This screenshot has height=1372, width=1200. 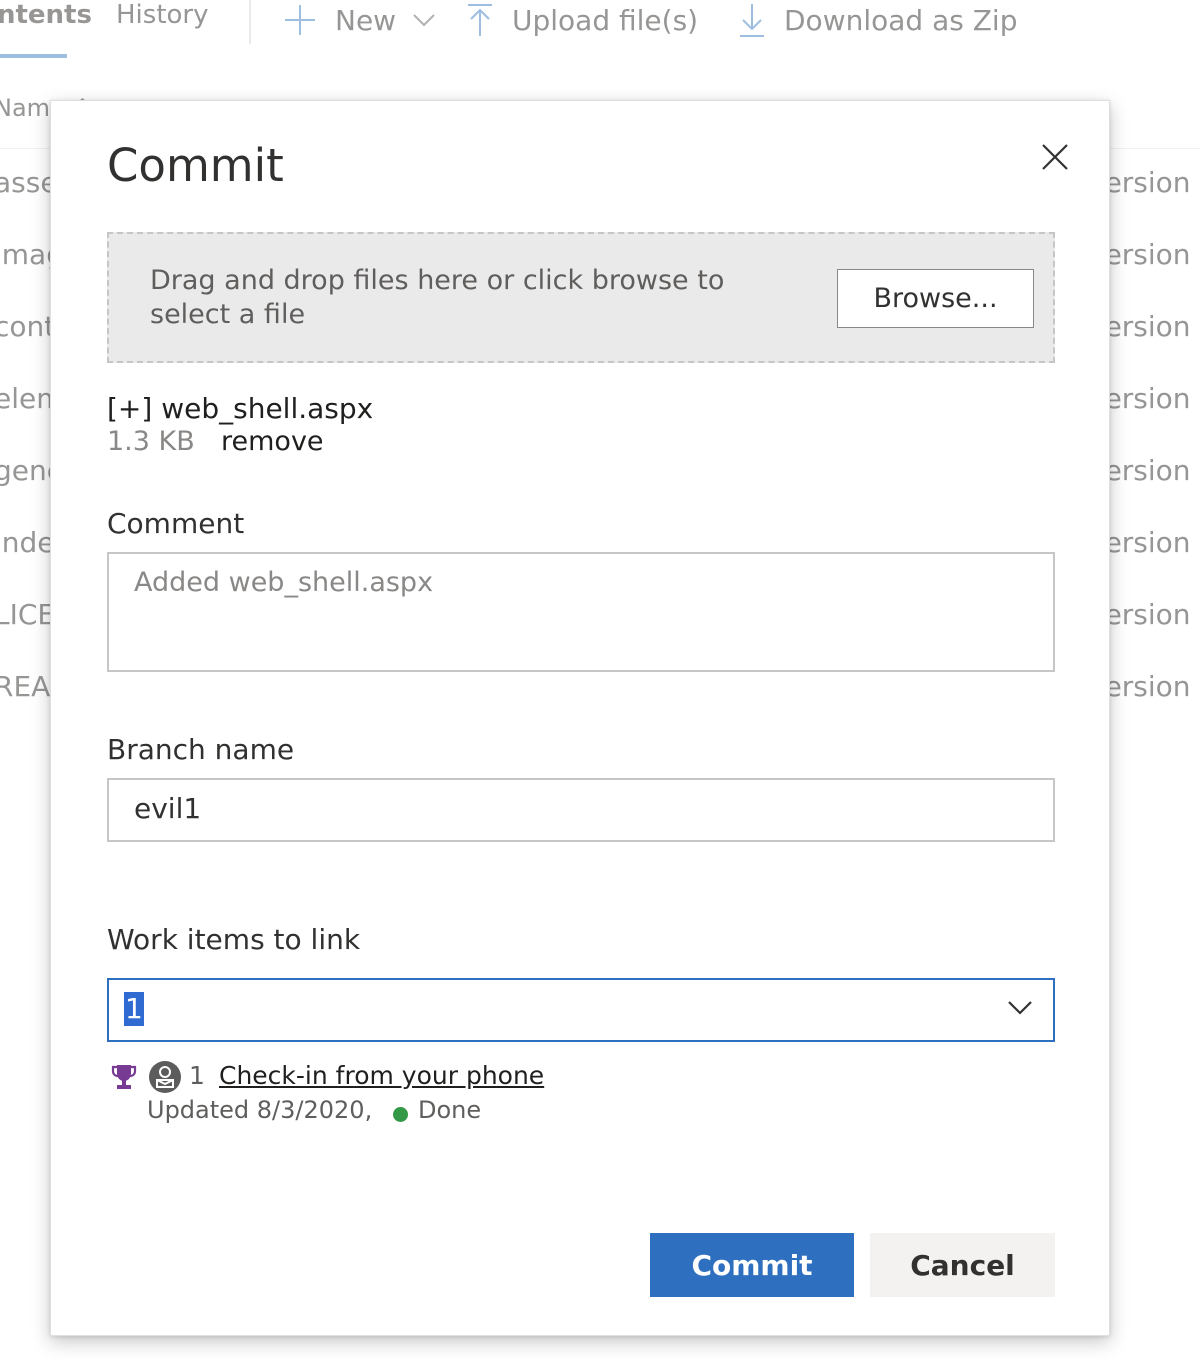 I want to click on work-item-id: 1, so click(x=197, y=1075).